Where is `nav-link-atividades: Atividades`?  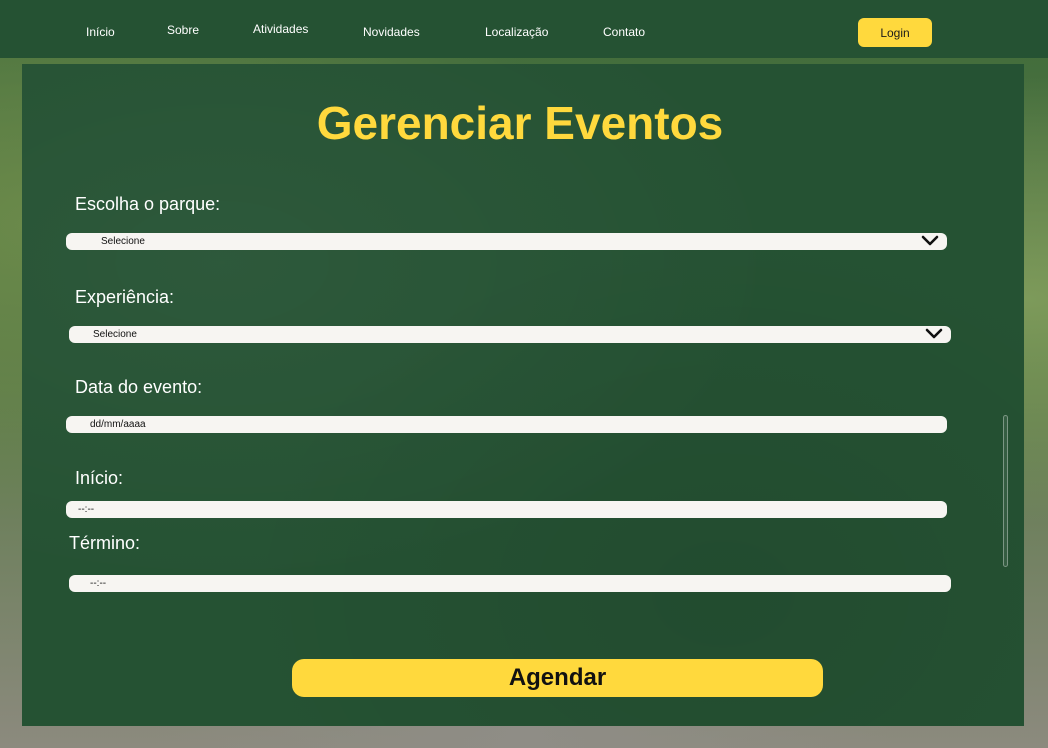
nav-link-atividades: Atividades is located at coordinates (280, 29).